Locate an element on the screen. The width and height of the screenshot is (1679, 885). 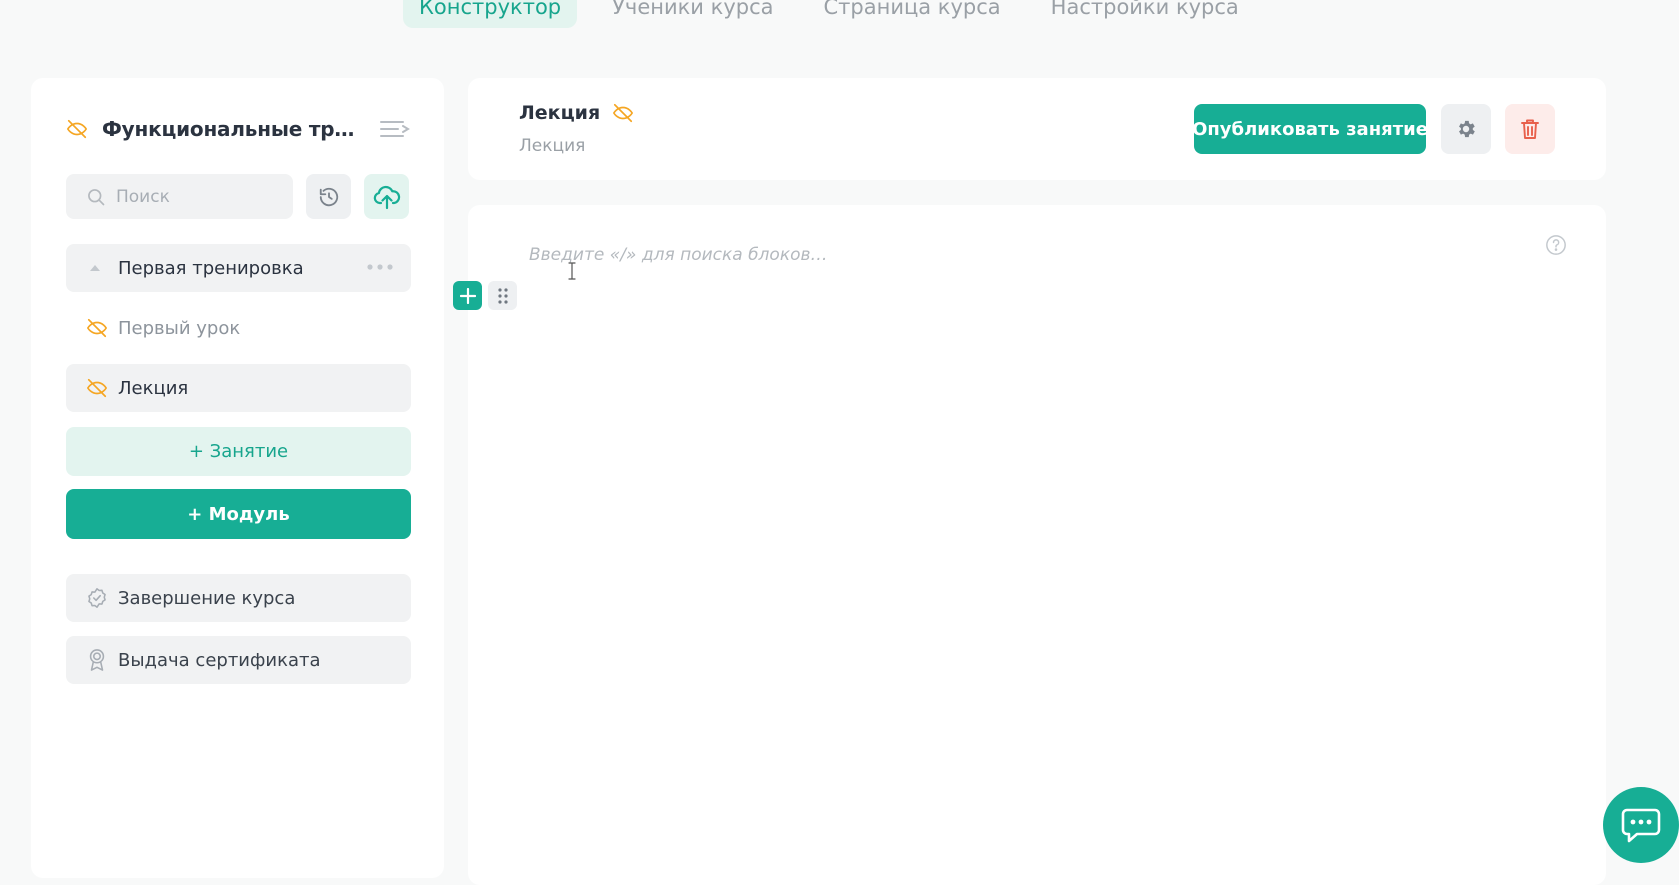
upload-button is located at coordinates (386, 196).